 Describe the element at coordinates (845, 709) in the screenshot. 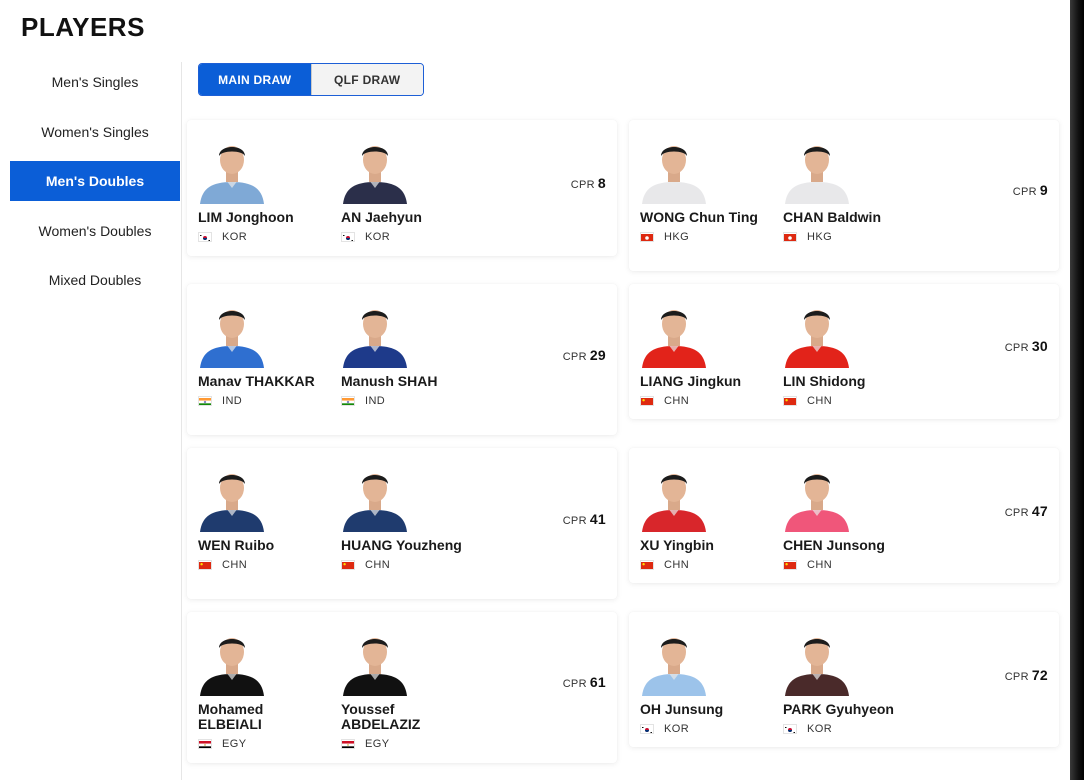

I see `player-name: PARK Gyuhyeon` at that location.